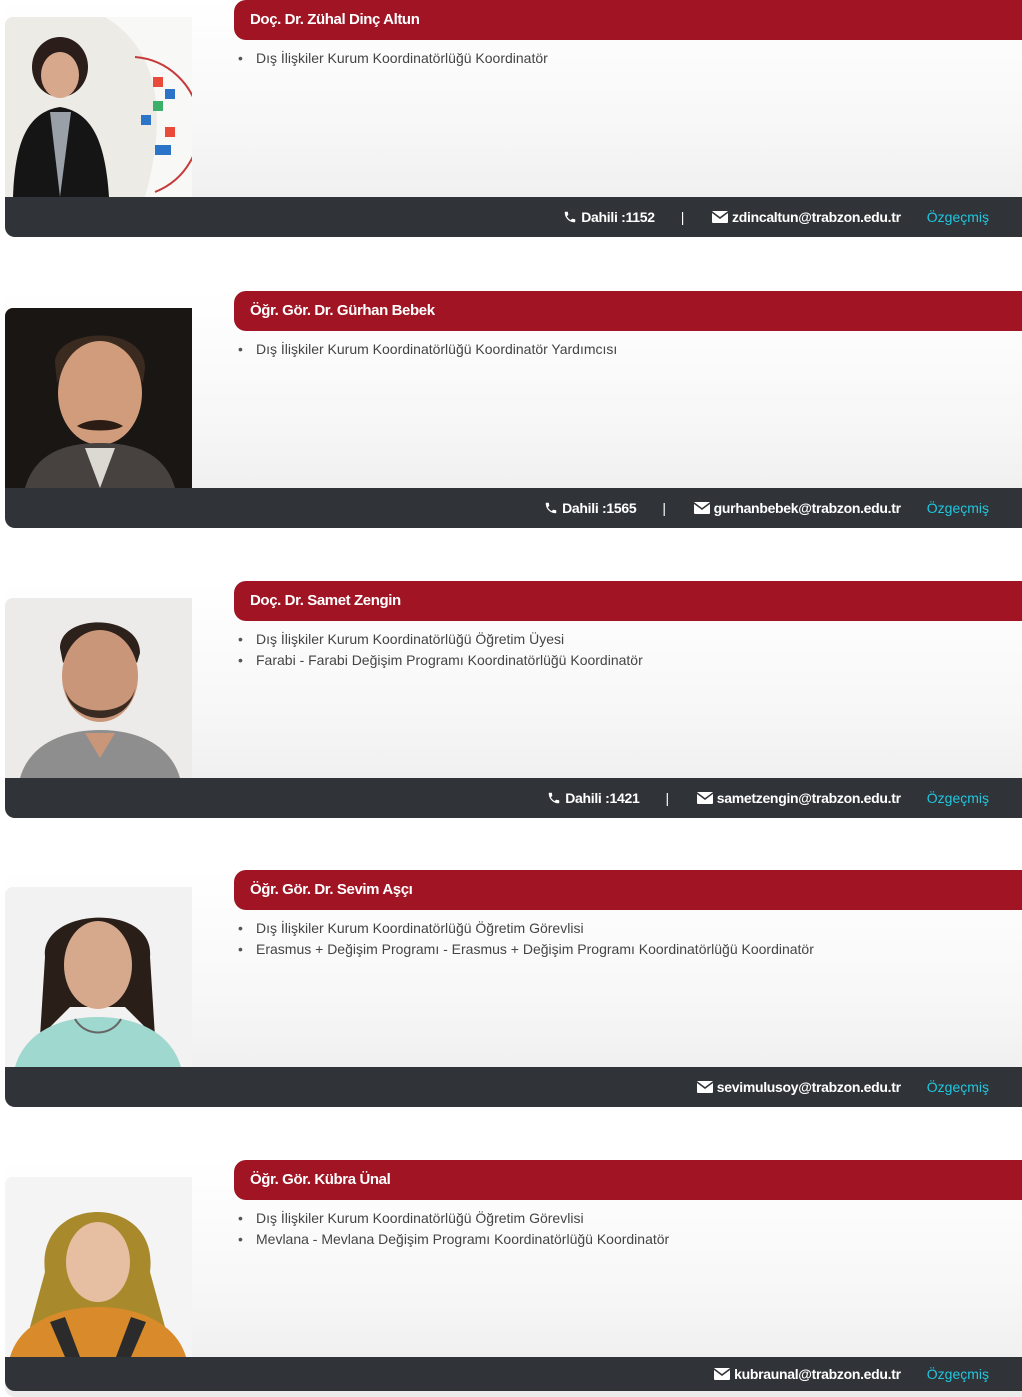 This screenshot has width=1022, height=1397. I want to click on email-link: gurhanbebek@trabzon.edu.tr, so click(797, 508).